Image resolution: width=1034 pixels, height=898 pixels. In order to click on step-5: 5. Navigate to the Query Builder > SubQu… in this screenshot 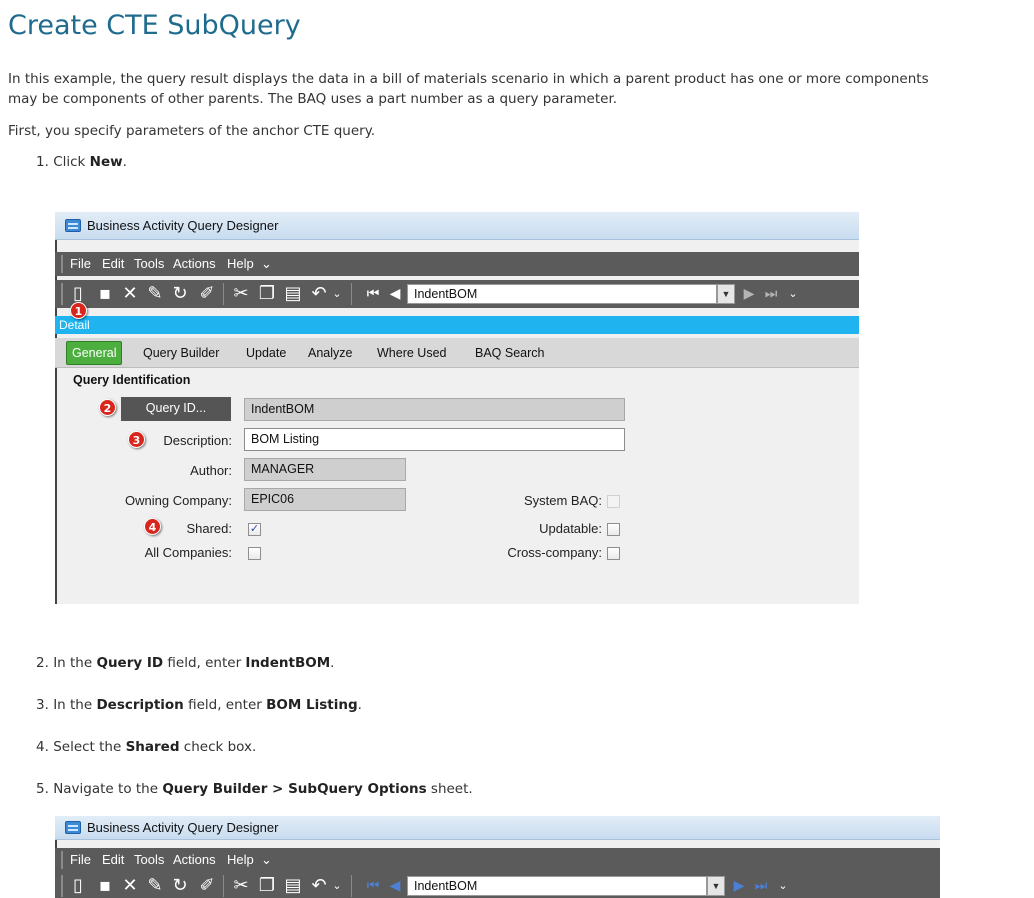, I will do `click(254, 789)`.